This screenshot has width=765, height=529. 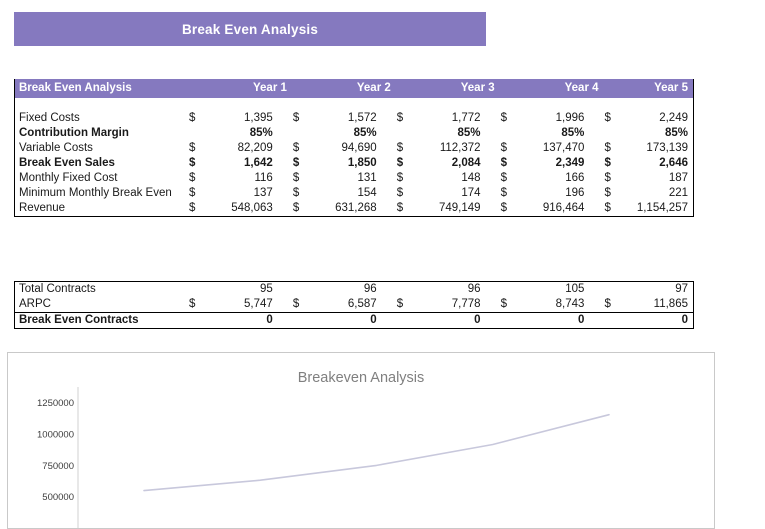 I want to click on cell-value: 1,395, so click(x=258, y=118).